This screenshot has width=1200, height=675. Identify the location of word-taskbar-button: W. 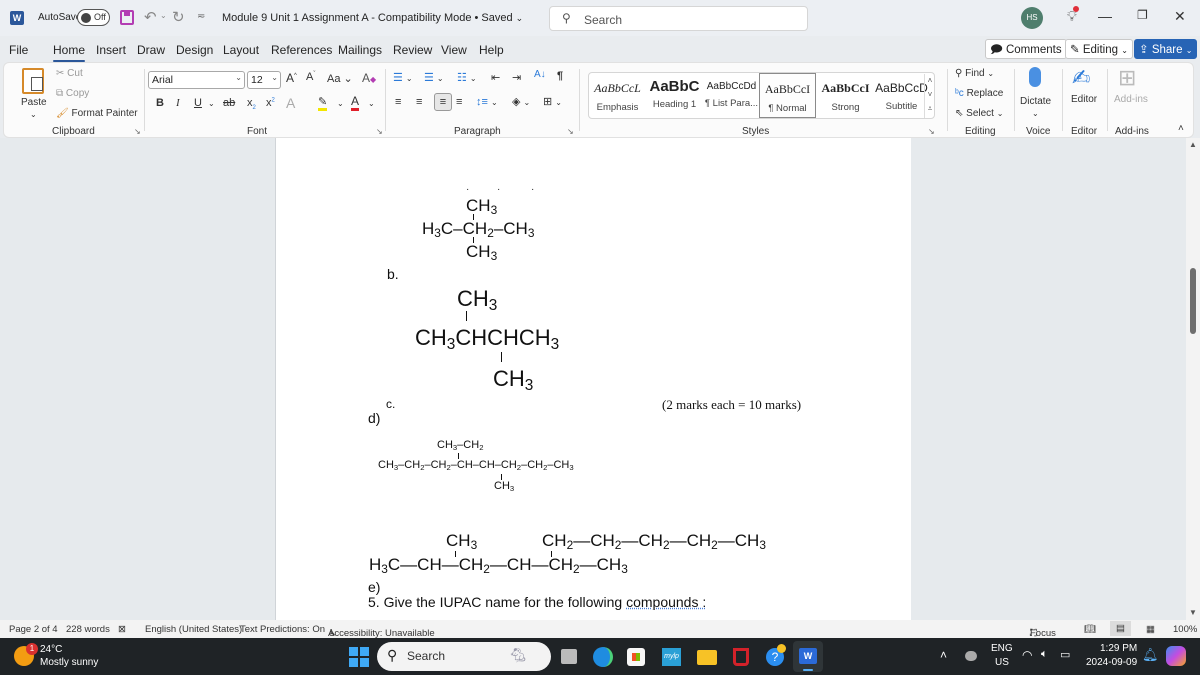
(808, 656).